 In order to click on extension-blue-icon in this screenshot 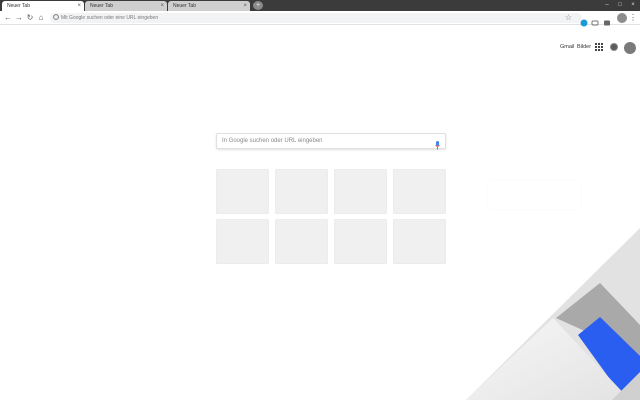, I will do `click(584, 20)`.